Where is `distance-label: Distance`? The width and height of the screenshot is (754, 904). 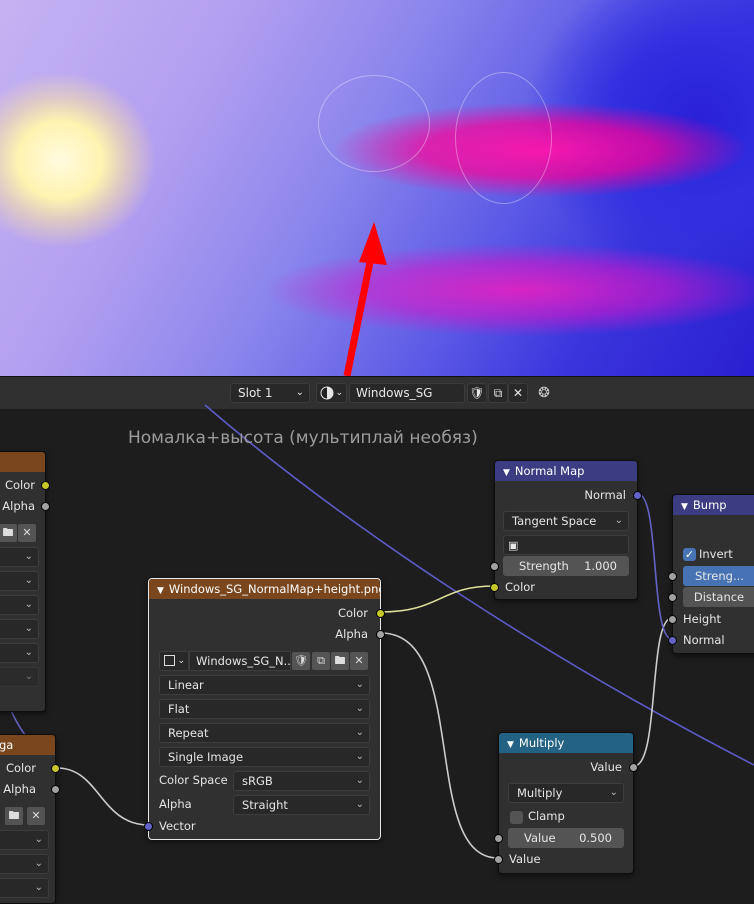
distance-label: Distance is located at coordinates (719, 597).